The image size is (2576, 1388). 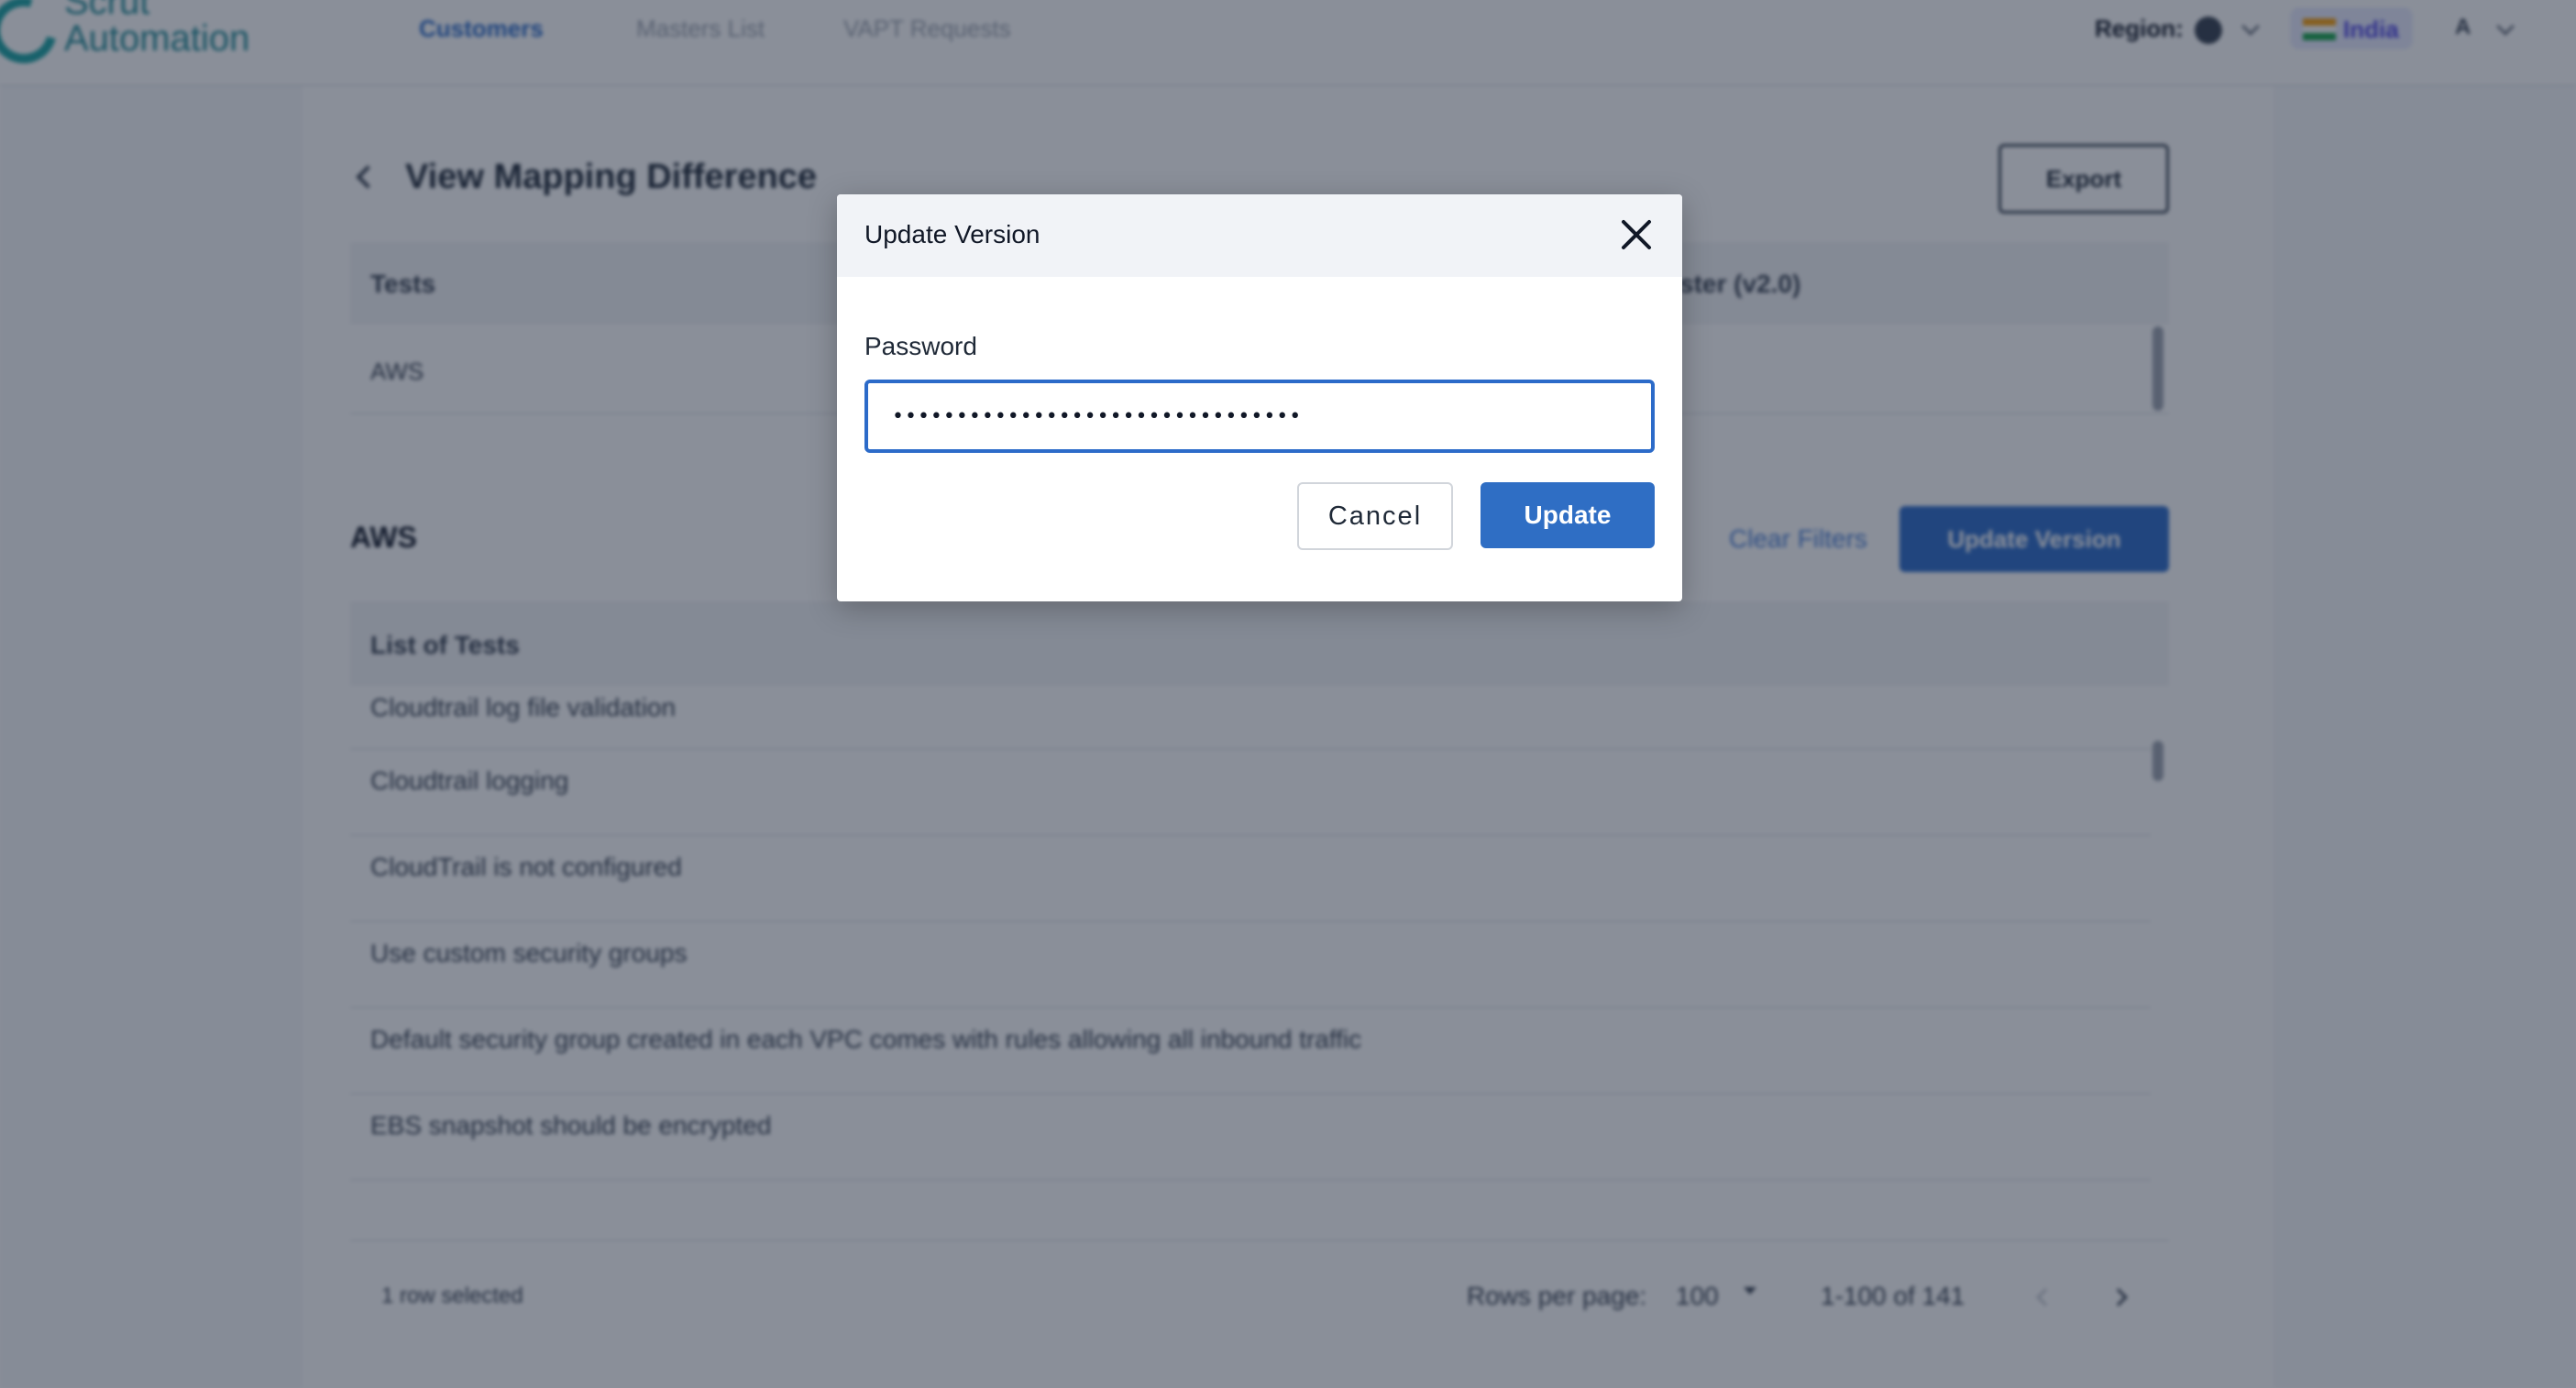 What do you see at coordinates (1568, 515) in the screenshot?
I see `update-button: Update` at bounding box center [1568, 515].